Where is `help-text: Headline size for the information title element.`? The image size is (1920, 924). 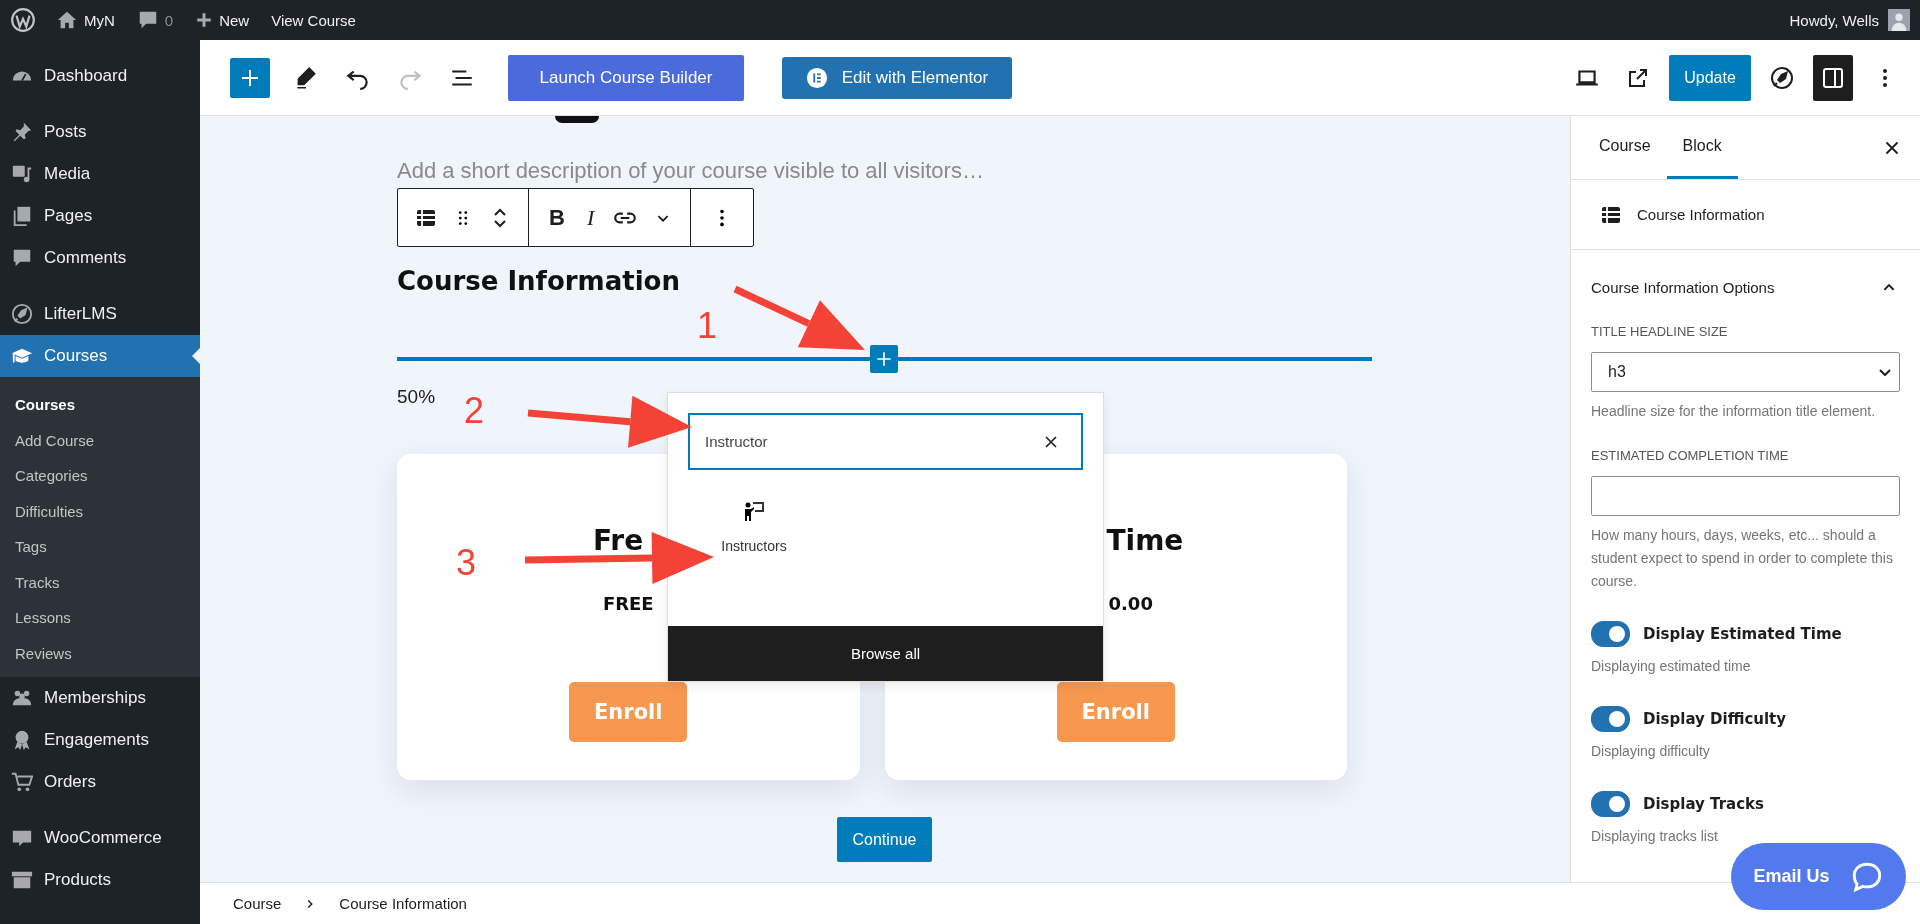
help-text: Headline size for the information title element. is located at coordinates (1734, 411).